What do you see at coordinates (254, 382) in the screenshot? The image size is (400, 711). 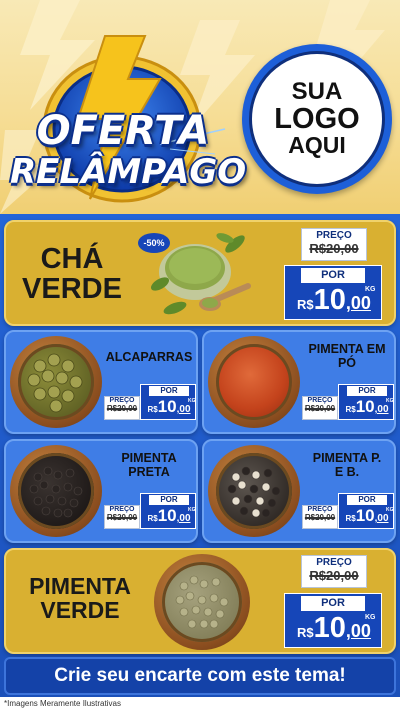 I see `pimenta-po-bowl-icon` at bounding box center [254, 382].